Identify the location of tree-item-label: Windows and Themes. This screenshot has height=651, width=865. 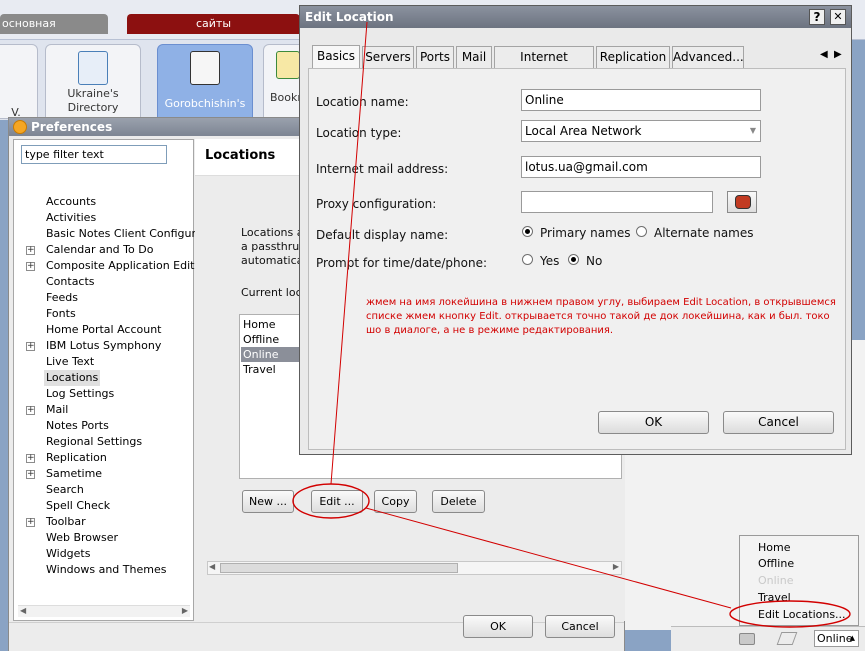
(106, 569).